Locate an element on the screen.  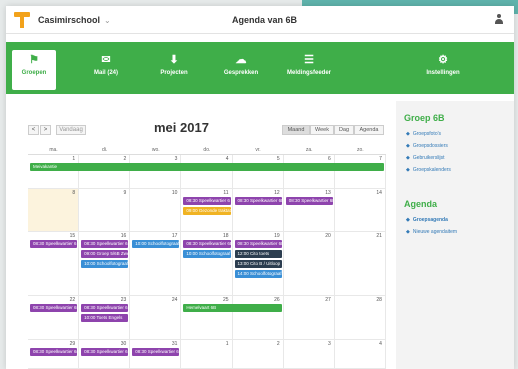
day-number: 3 is located at coordinates (329, 344).